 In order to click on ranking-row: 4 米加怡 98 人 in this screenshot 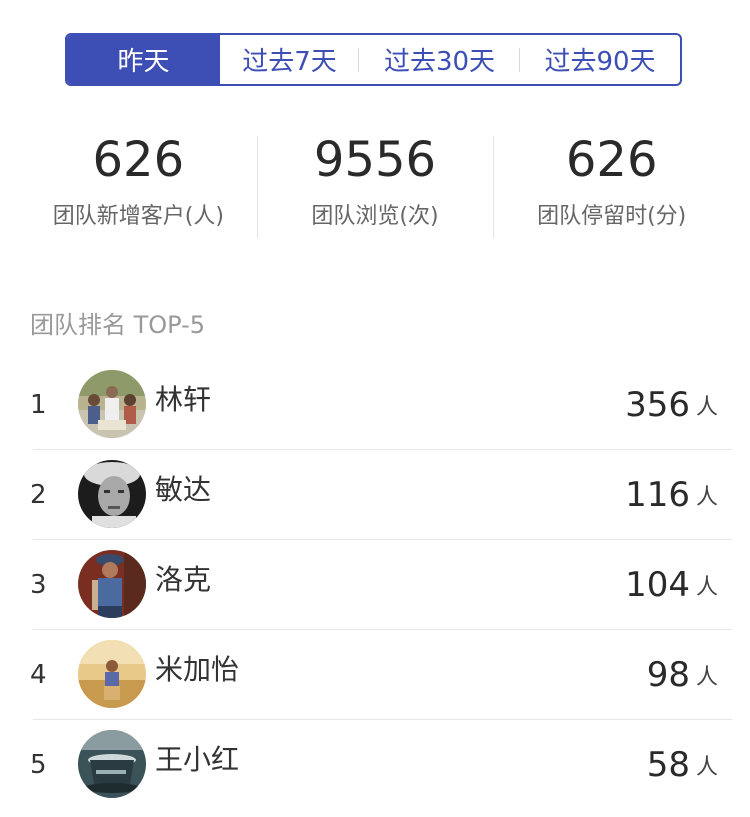, I will do `click(375, 675)`.